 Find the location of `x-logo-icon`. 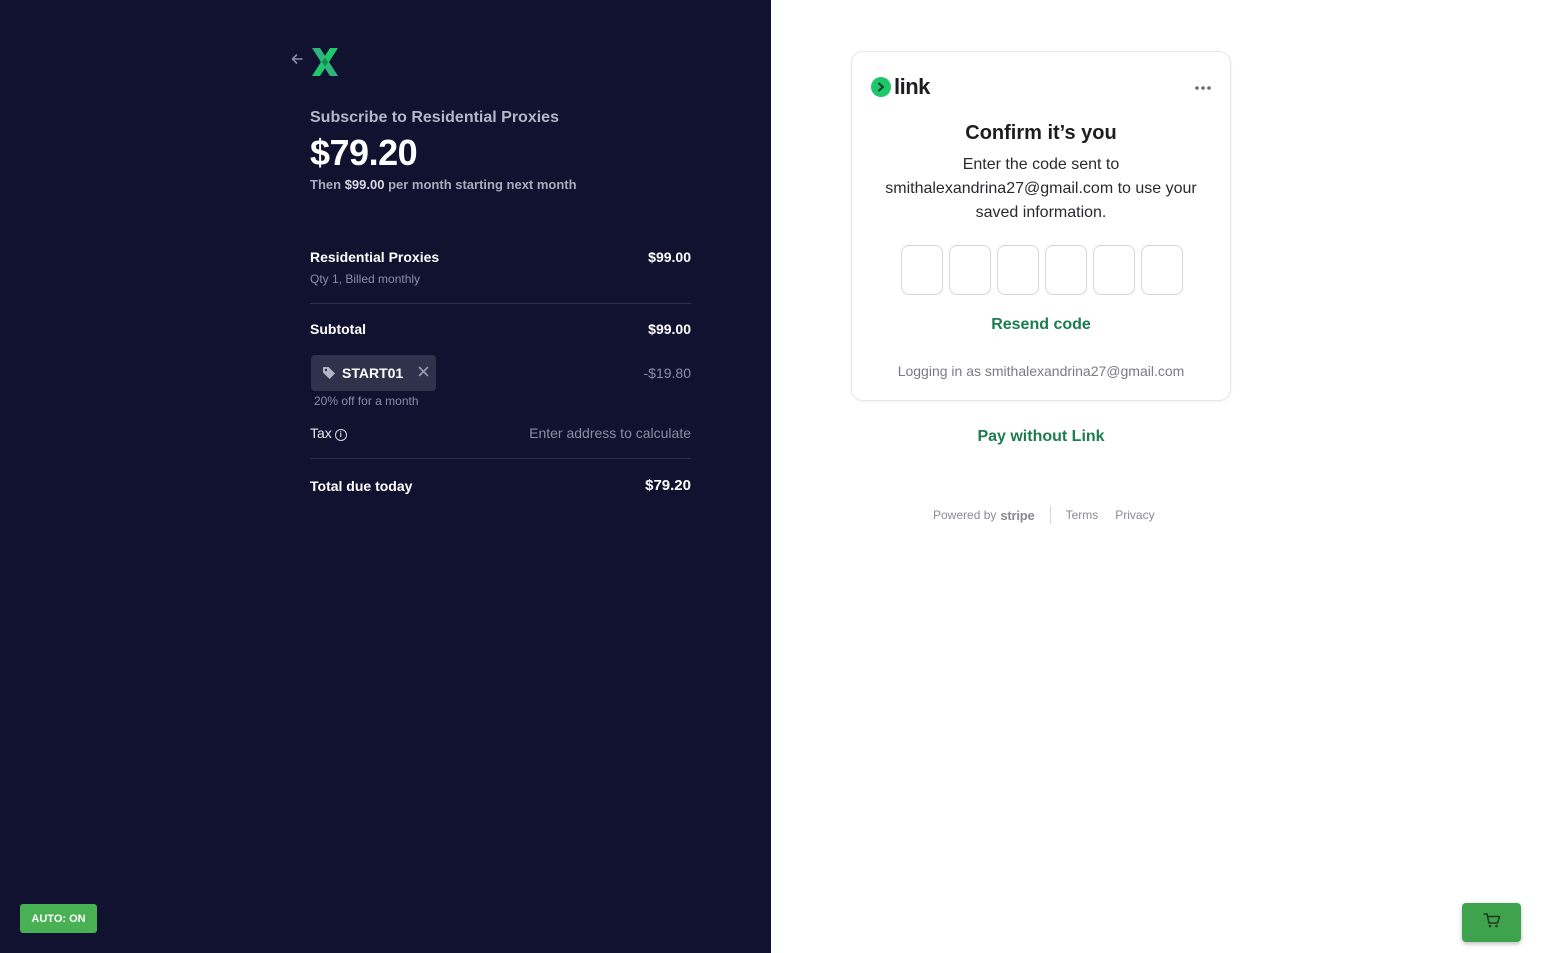

x-logo-icon is located at coordinates (325, 62).